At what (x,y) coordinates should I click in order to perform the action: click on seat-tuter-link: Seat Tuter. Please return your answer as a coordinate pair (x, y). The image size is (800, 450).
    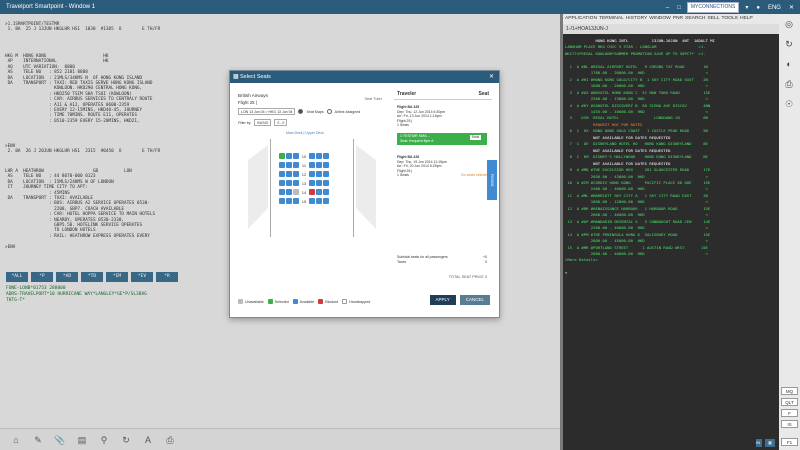
    Looking at the image, I should click on (373, 99).